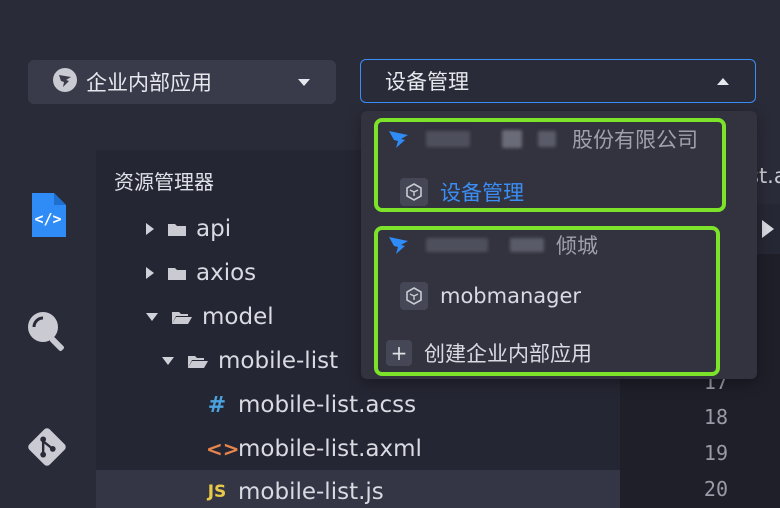 Image resolution: width=780 pixels, height=508 pixels. What do you see at coordinates (715, 417) in the screenshot?
I see `line-number: 18` at bounding box center [715, 417].